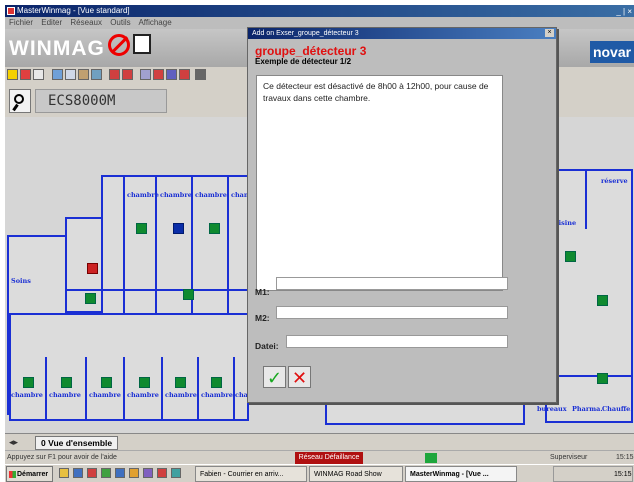 The width and height of the screenshot is (634, 482). Describe the element at coordinates (262, 292) in the screenshot. I see `m1-label: M1:` at that location.